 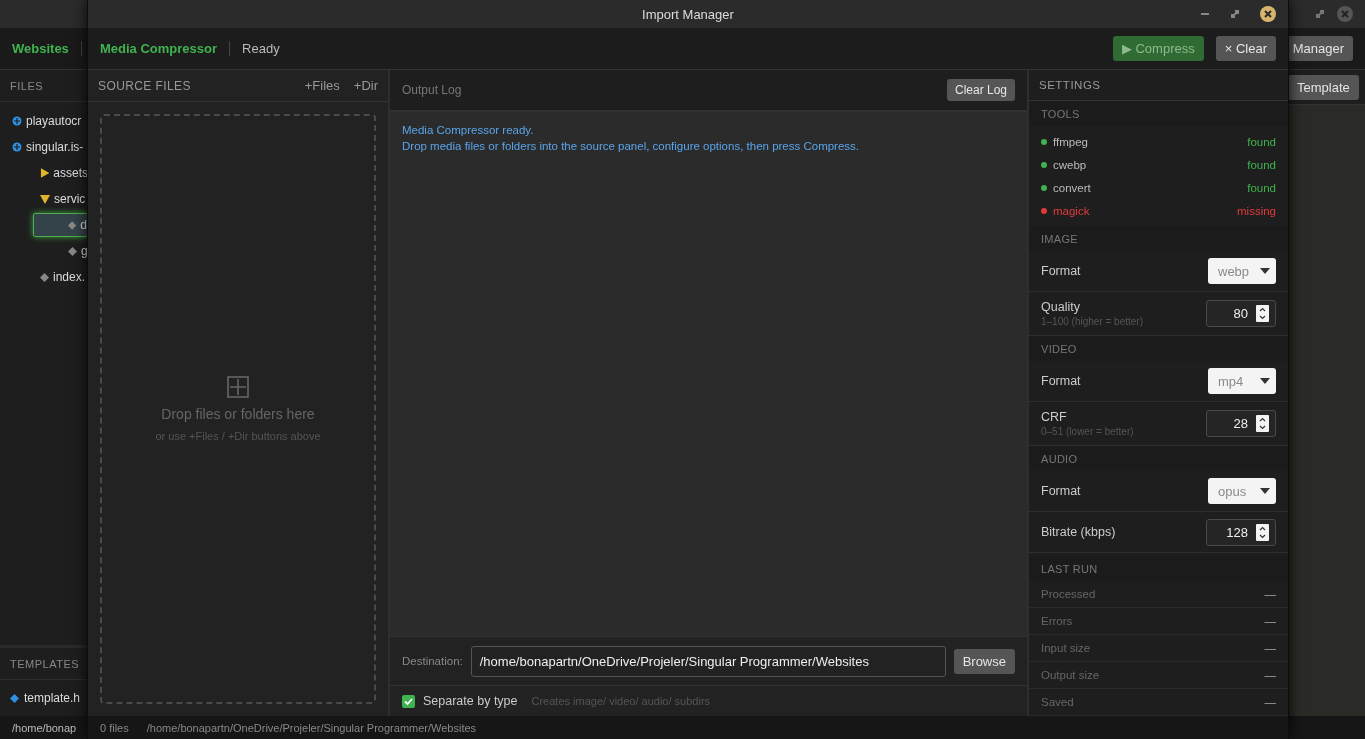 I want to click on tool-name: ffmpeg, so click(x=1071, y=141).